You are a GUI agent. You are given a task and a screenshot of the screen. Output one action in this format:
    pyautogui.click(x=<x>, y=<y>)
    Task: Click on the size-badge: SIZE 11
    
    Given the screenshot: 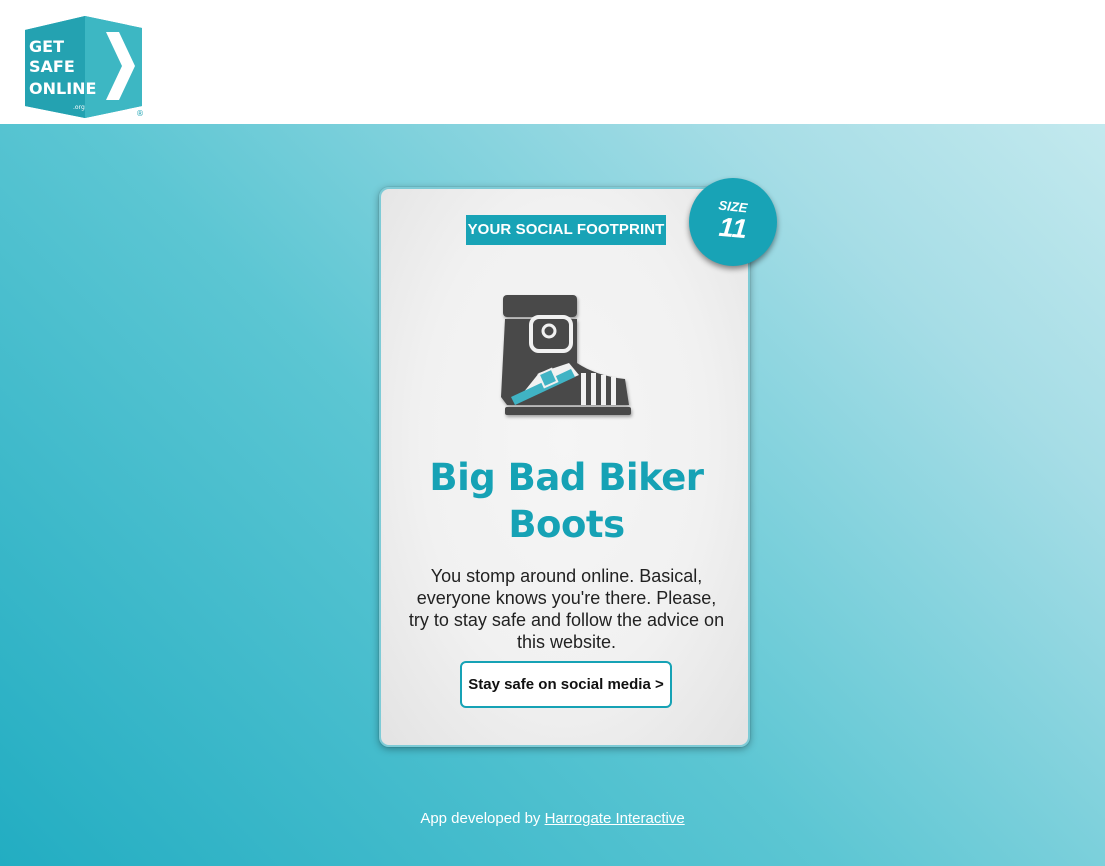 What is the action you would take?
    pyautogui.click(x=733, y=222)
    